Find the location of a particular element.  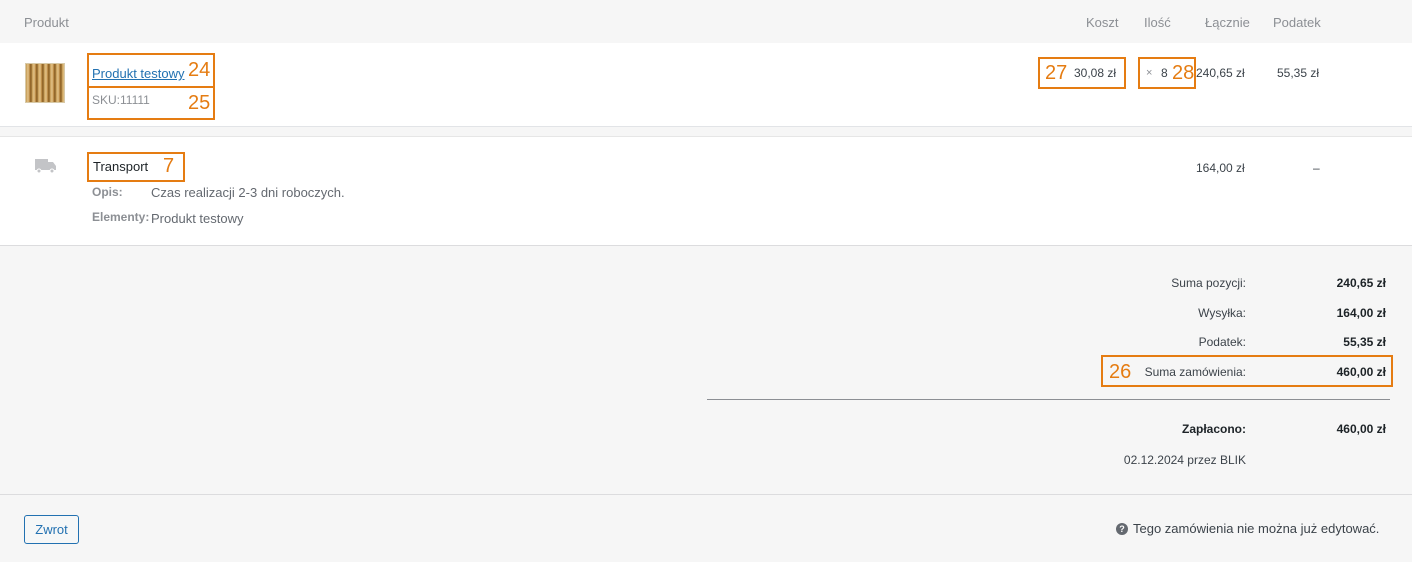

annotation-label-24: 24 is located at coordinates (199, 70).